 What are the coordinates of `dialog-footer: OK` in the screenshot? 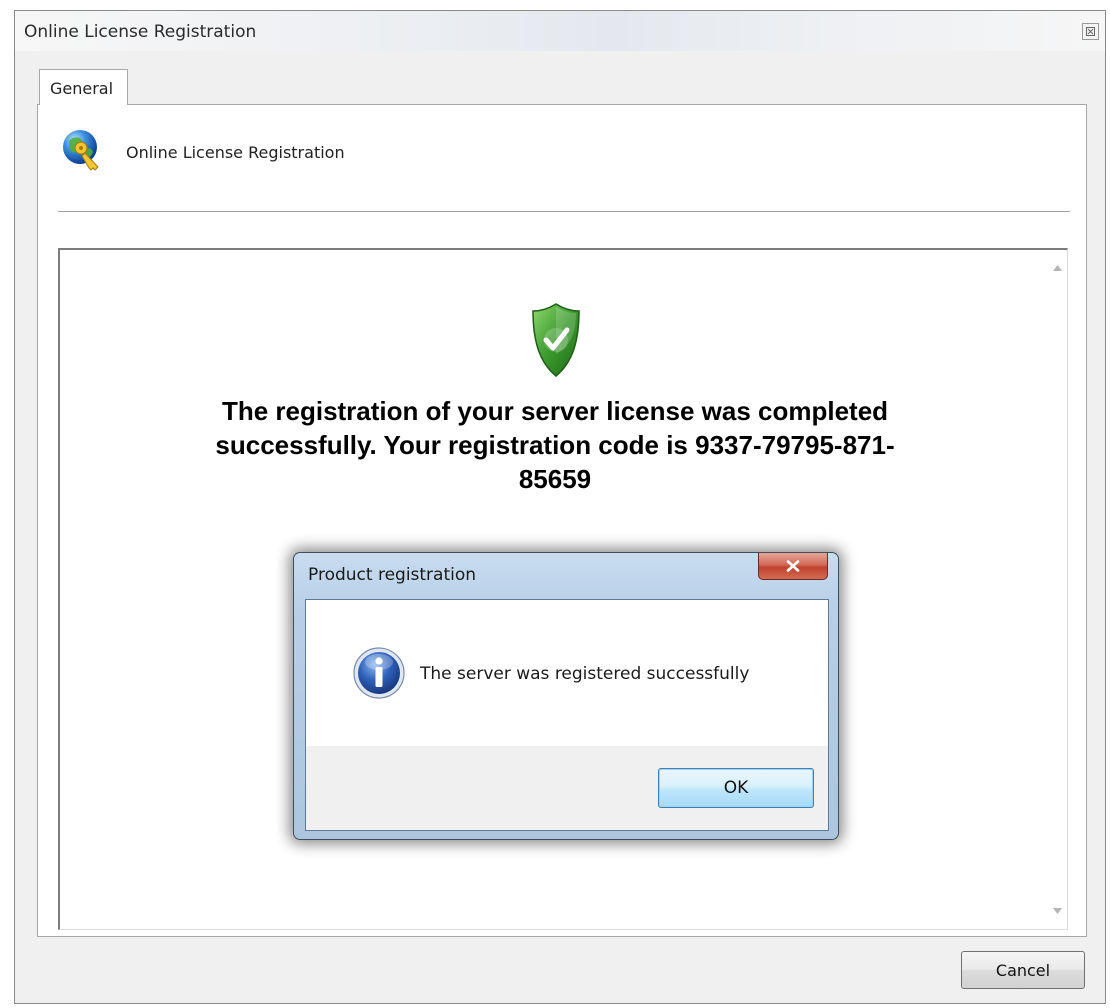 It's located at (567, 788).